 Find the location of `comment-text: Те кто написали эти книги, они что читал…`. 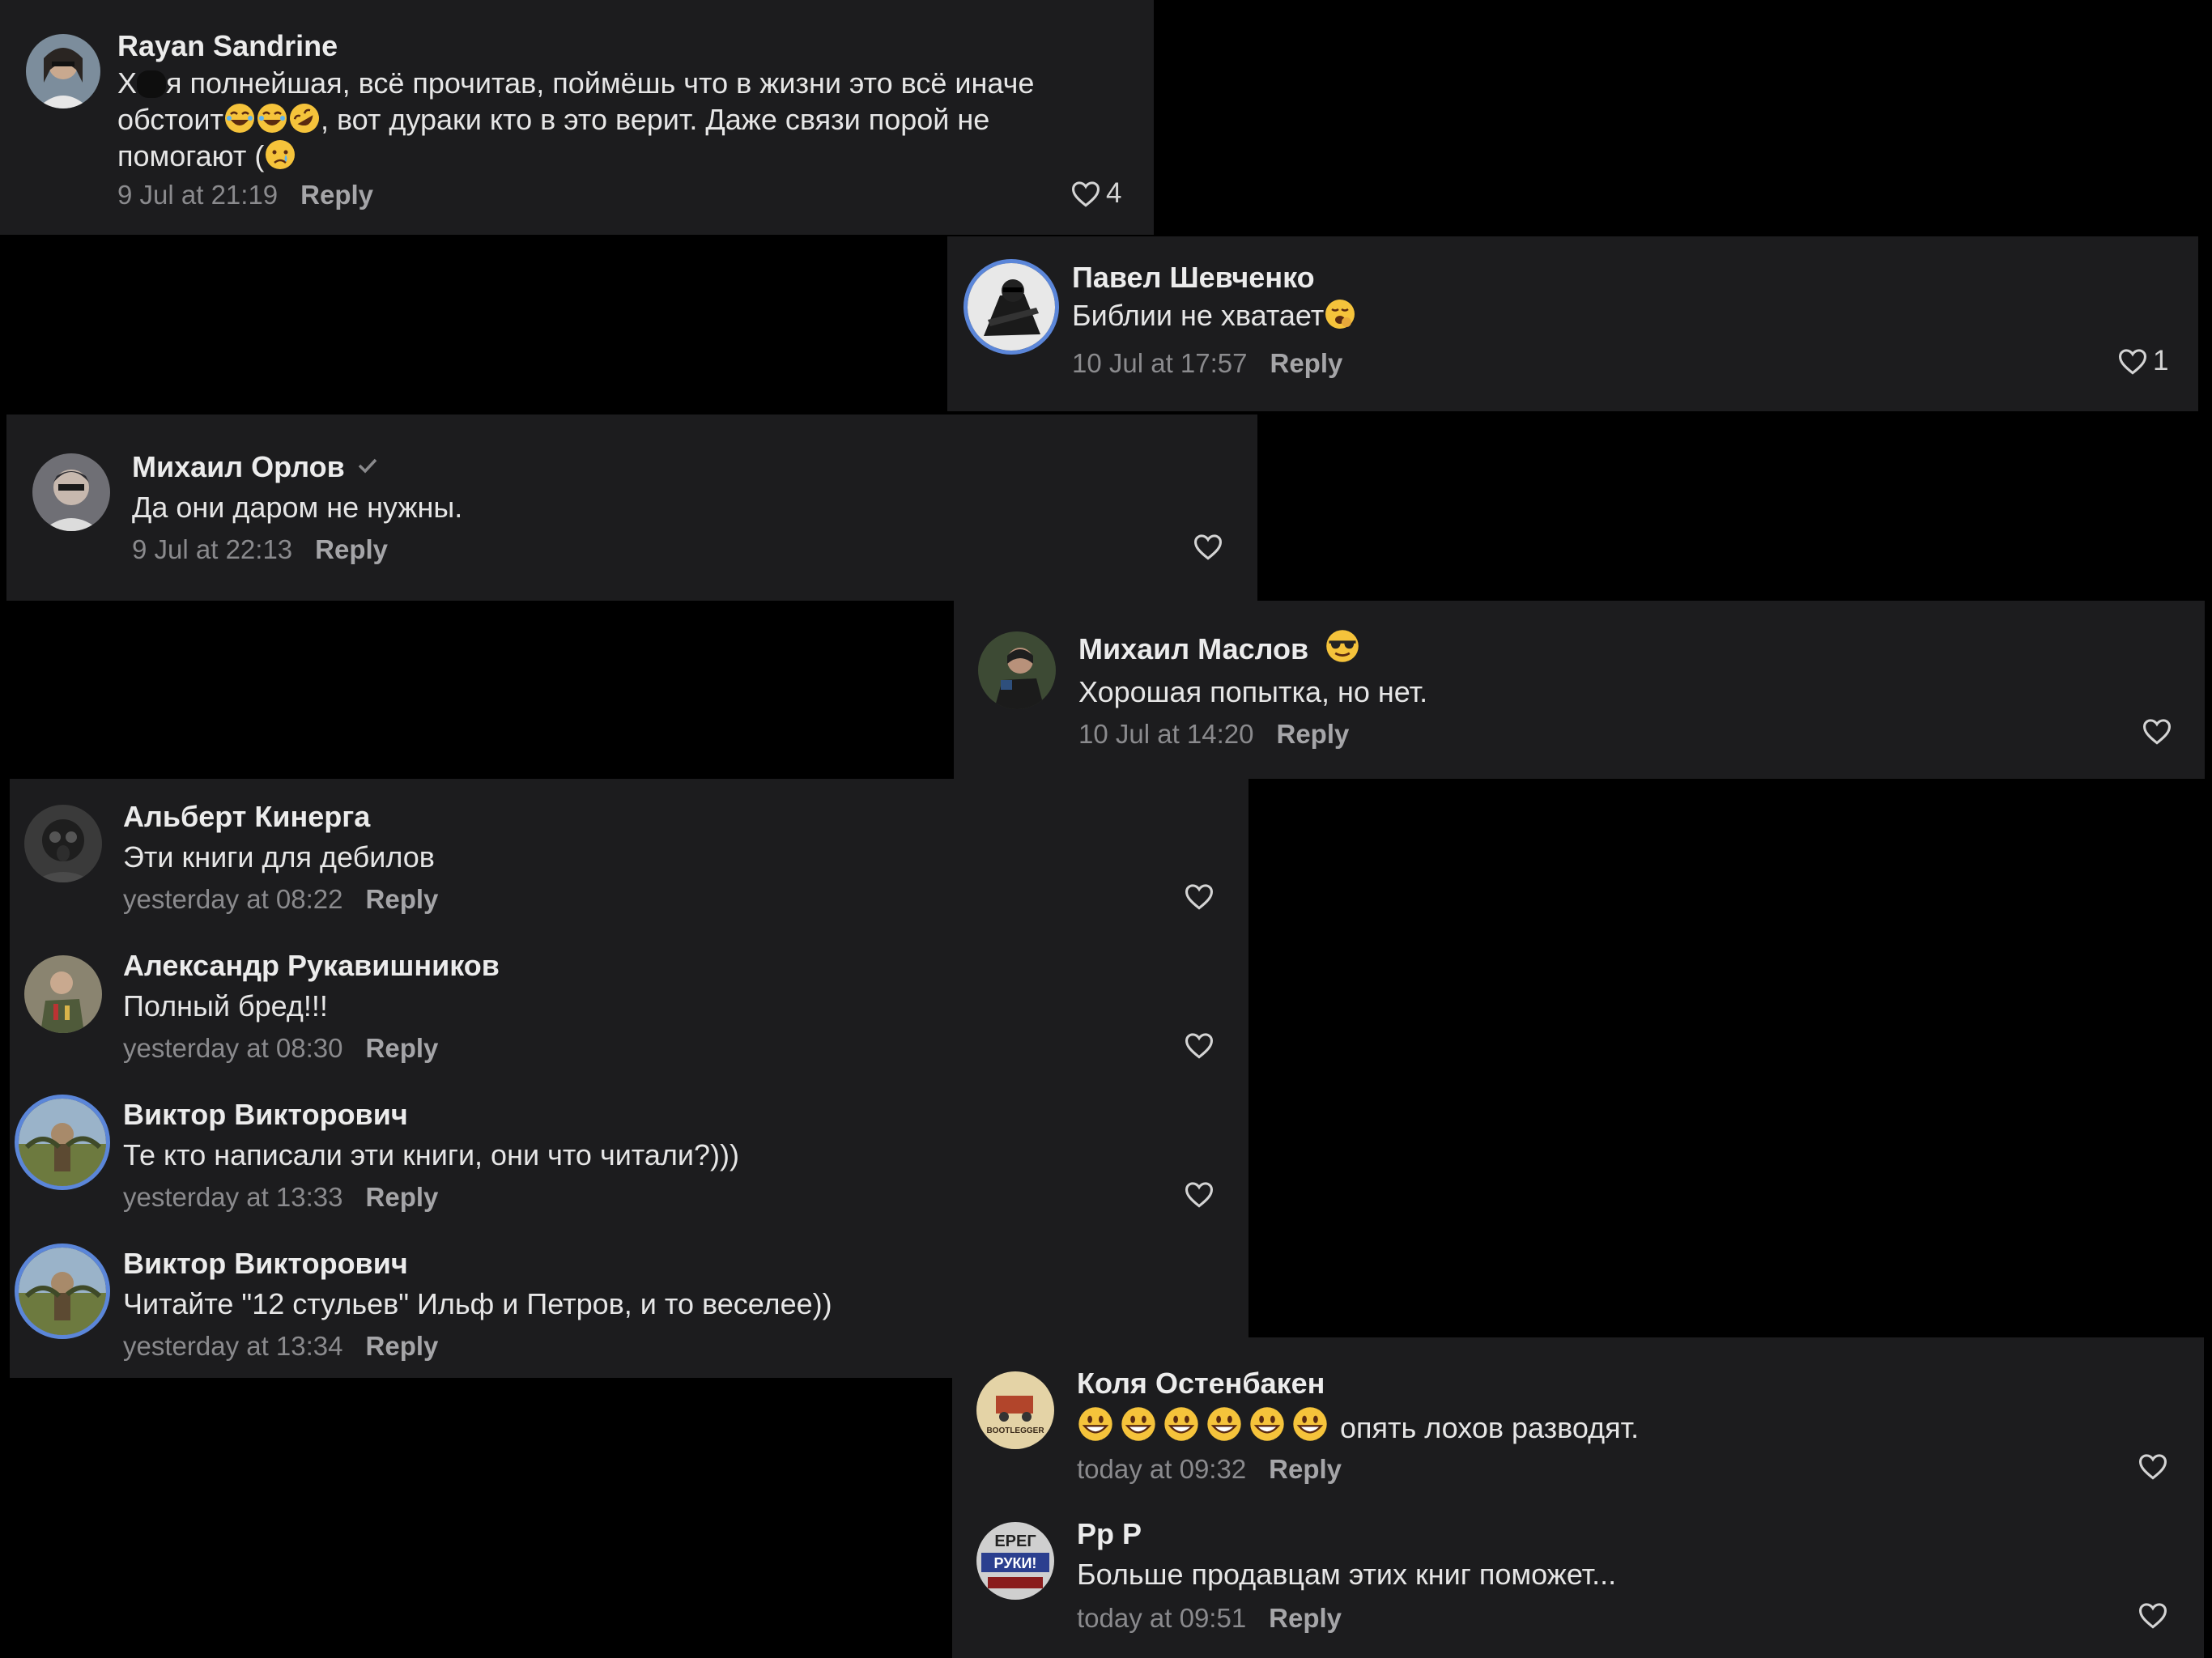

comment-text: Те кто написали эти книги, они что читал… is located at coordinates (431, 1154).